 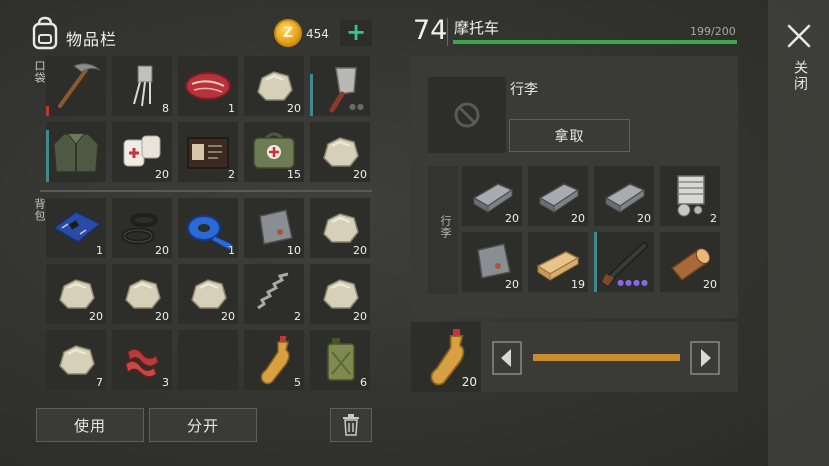 What do you see at coordinates (595, 42) in the screenshot?
I see `hp-bar-fill` at bounding box center [595, 42].